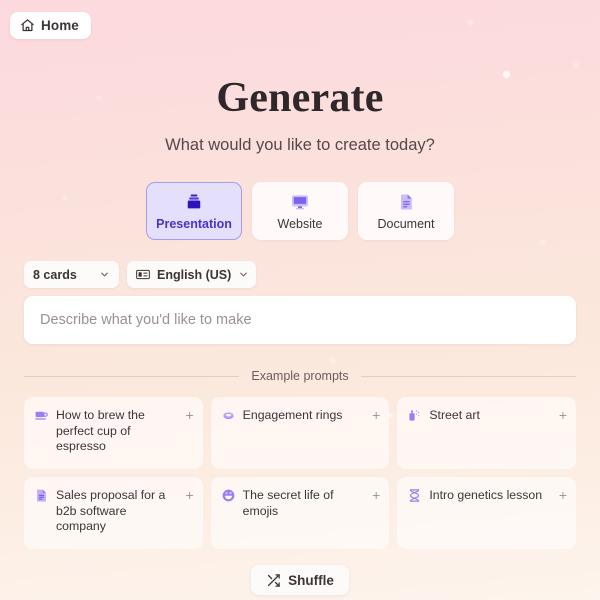 The image size is (600, 600). What do you see at coordinates (228, 495) in the screenshot?
I see `smiley-icon` at bounding box center [228, 495].